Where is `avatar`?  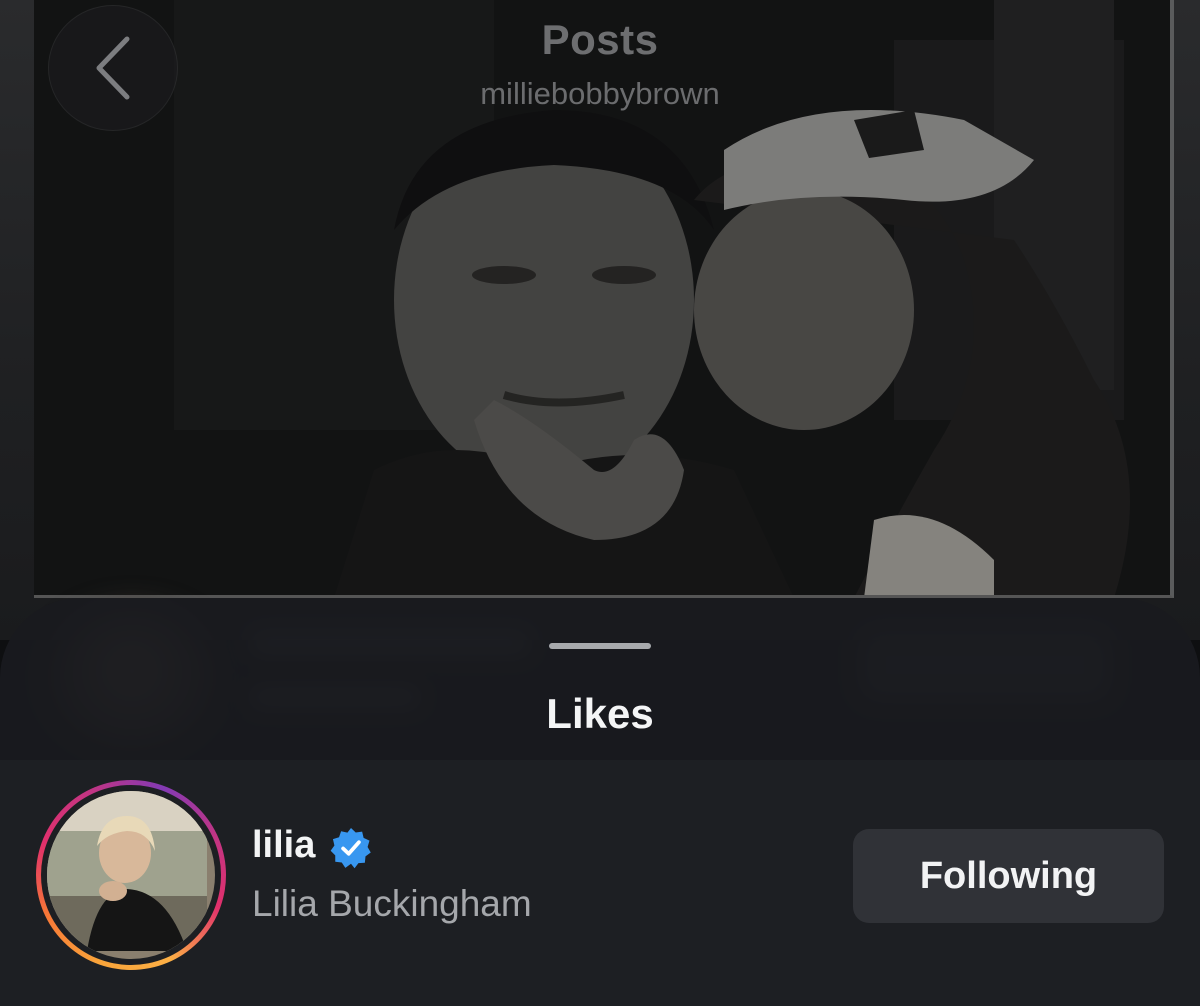 avatar is located at coordinates (131, 875).